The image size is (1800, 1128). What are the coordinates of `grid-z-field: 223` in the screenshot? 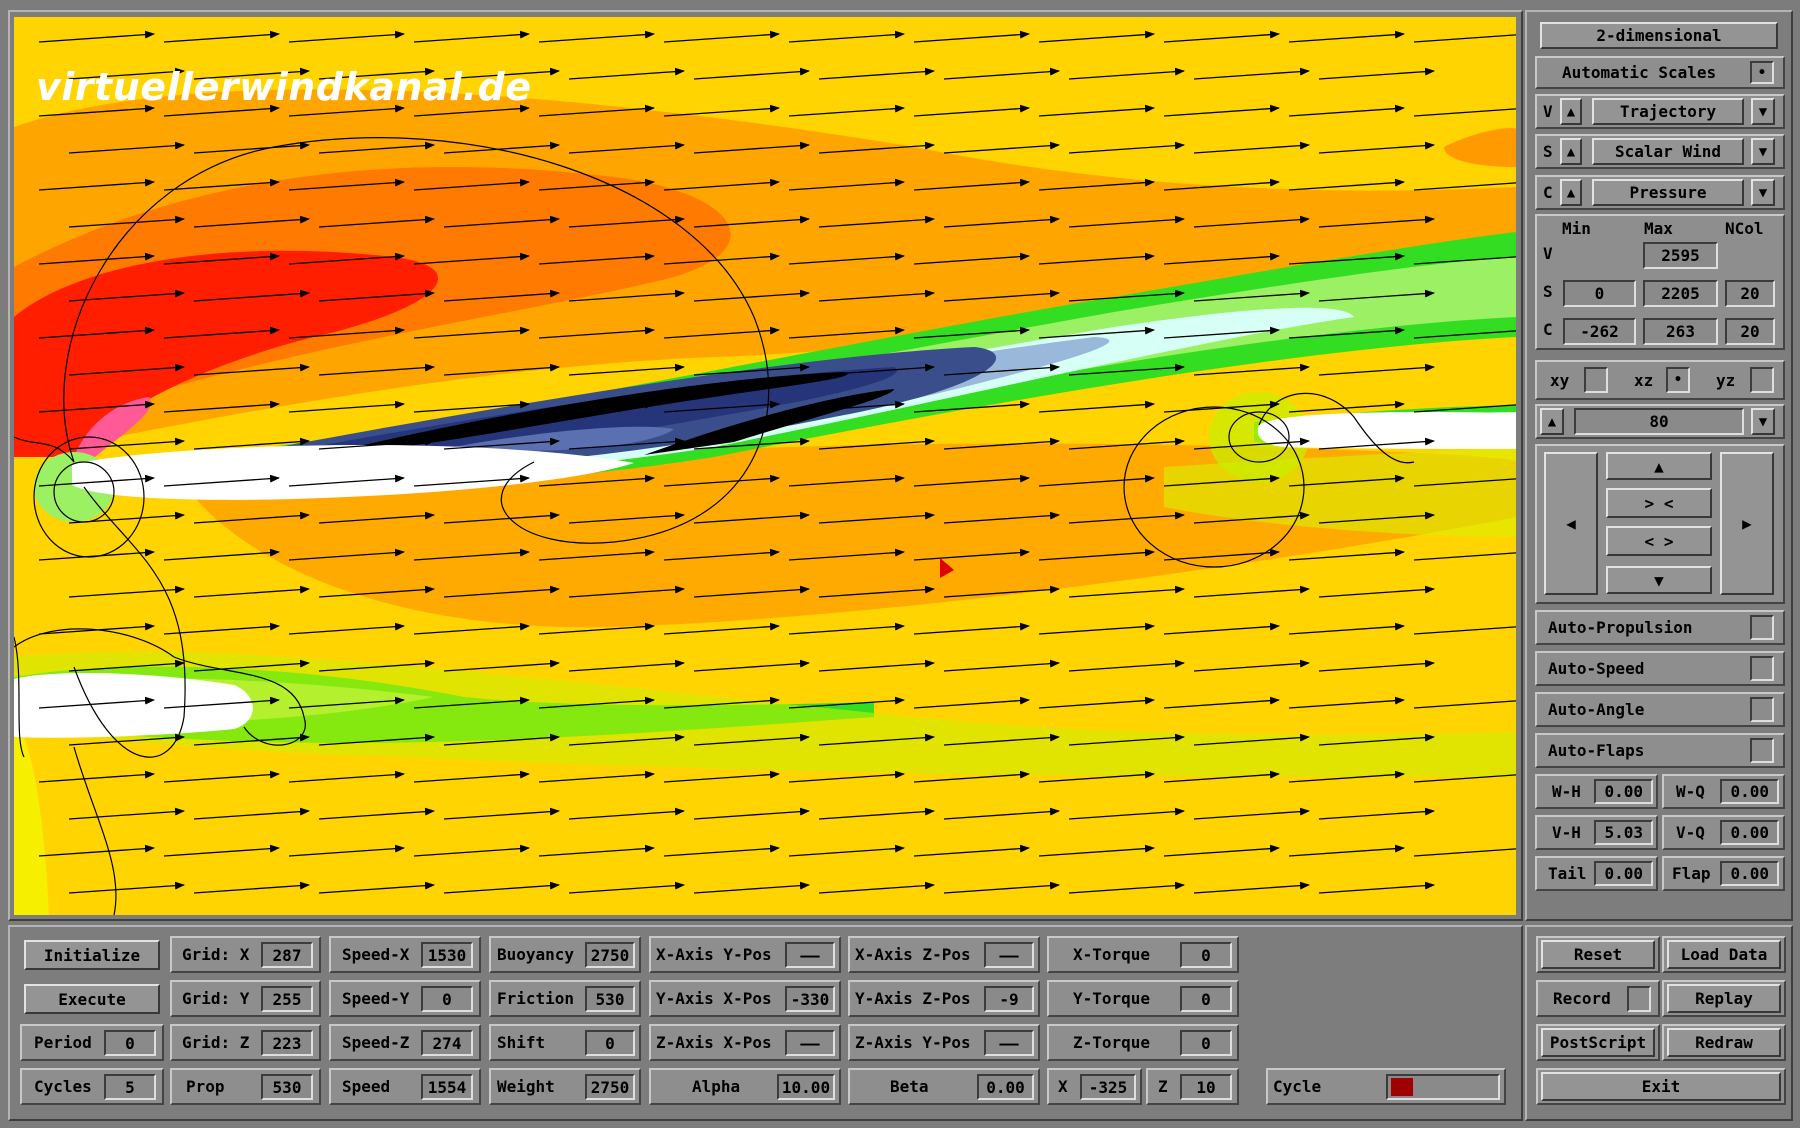 It's located at (287, 1043).